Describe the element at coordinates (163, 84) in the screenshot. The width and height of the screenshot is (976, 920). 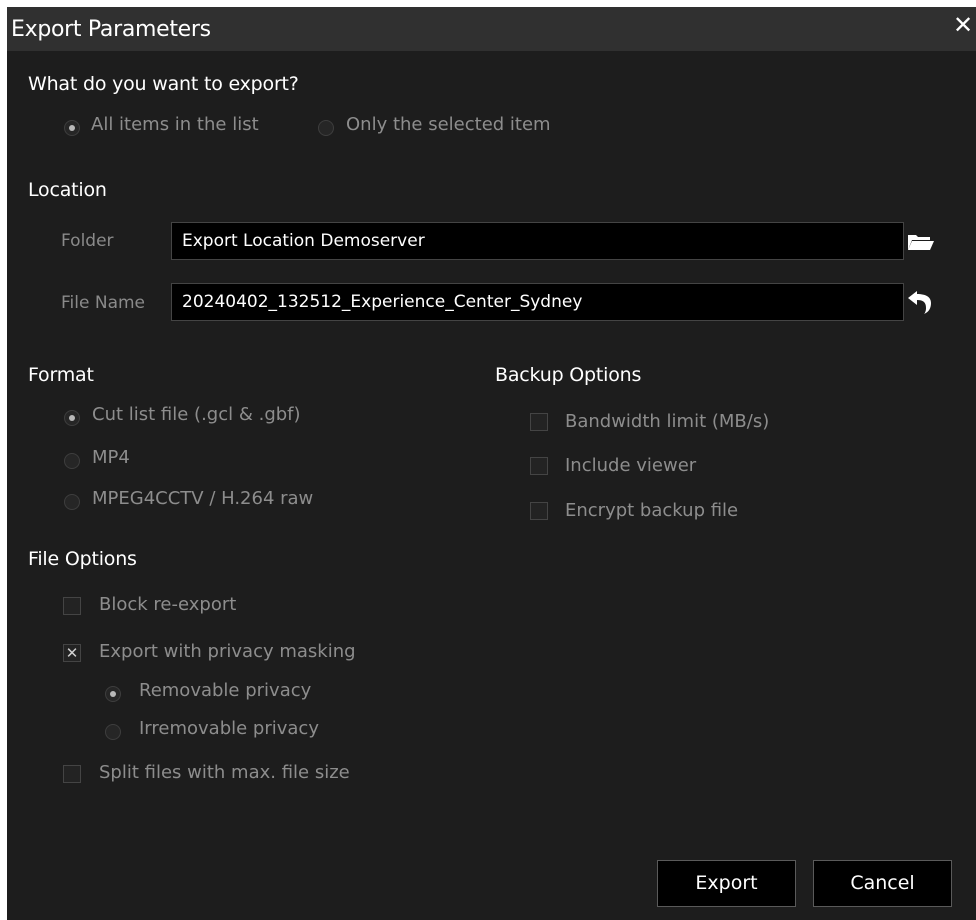
I see `export-scope-heading: What do you want to export?` at that location.